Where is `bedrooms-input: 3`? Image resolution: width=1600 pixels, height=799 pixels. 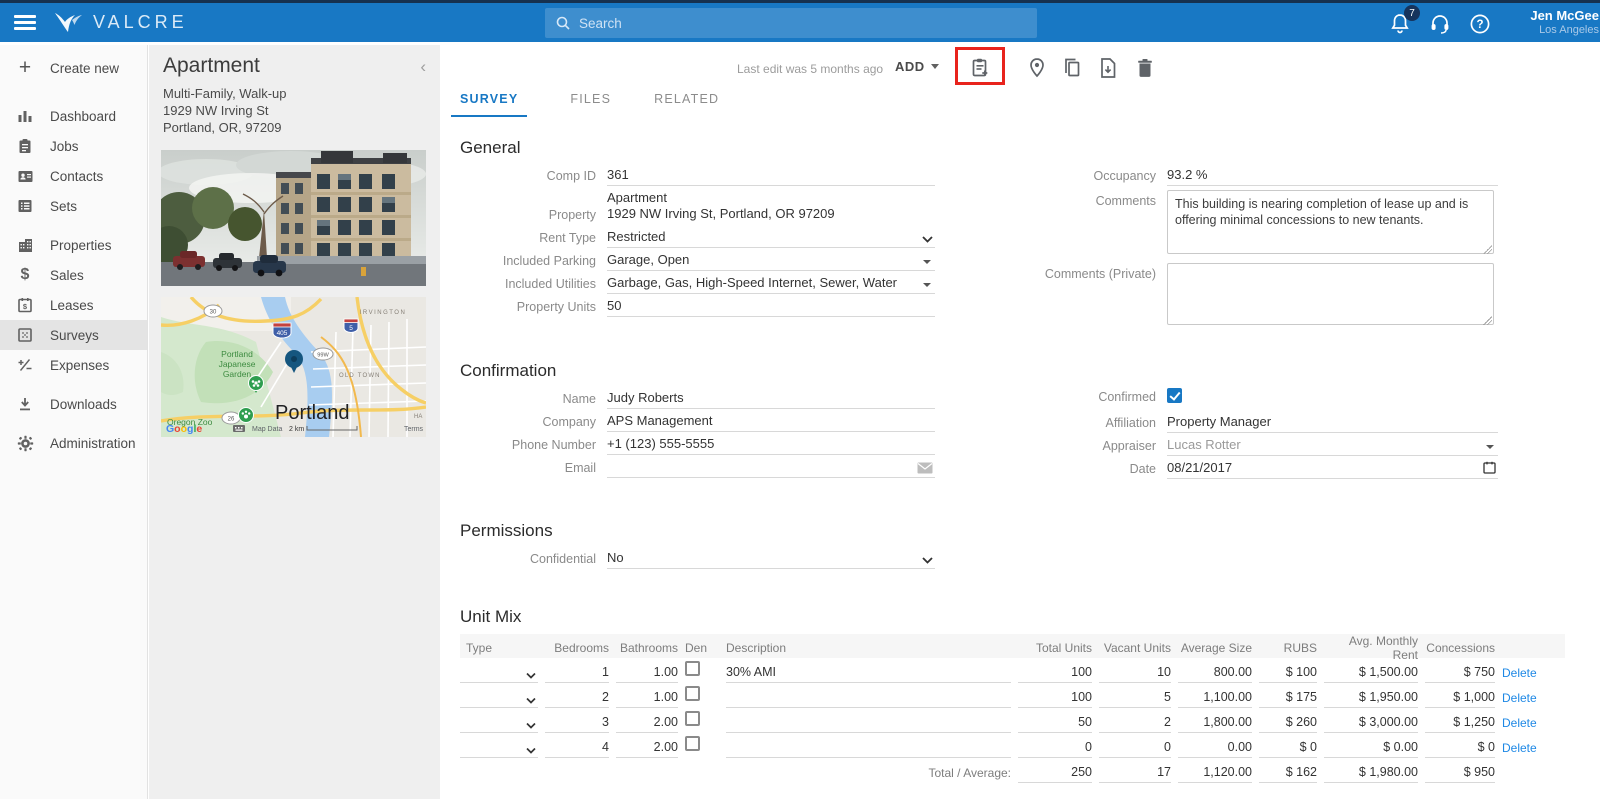
bedrooms-input: 3 is located at coordinates (577, 724).